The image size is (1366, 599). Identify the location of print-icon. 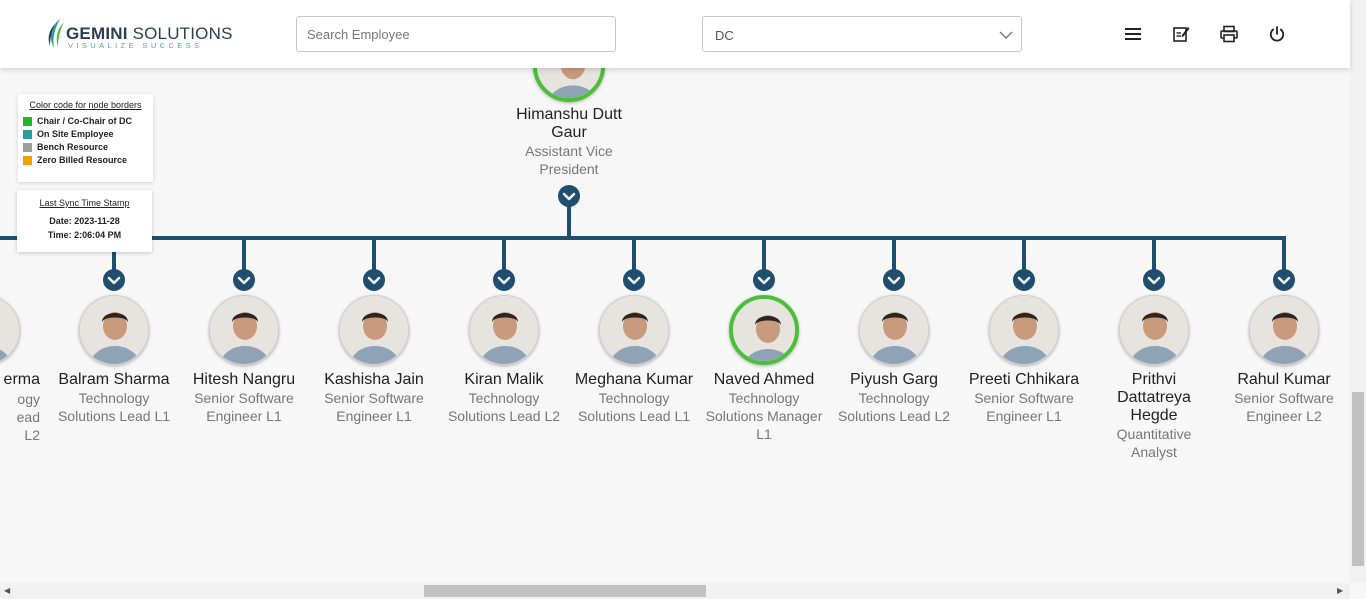
(1229, 34).